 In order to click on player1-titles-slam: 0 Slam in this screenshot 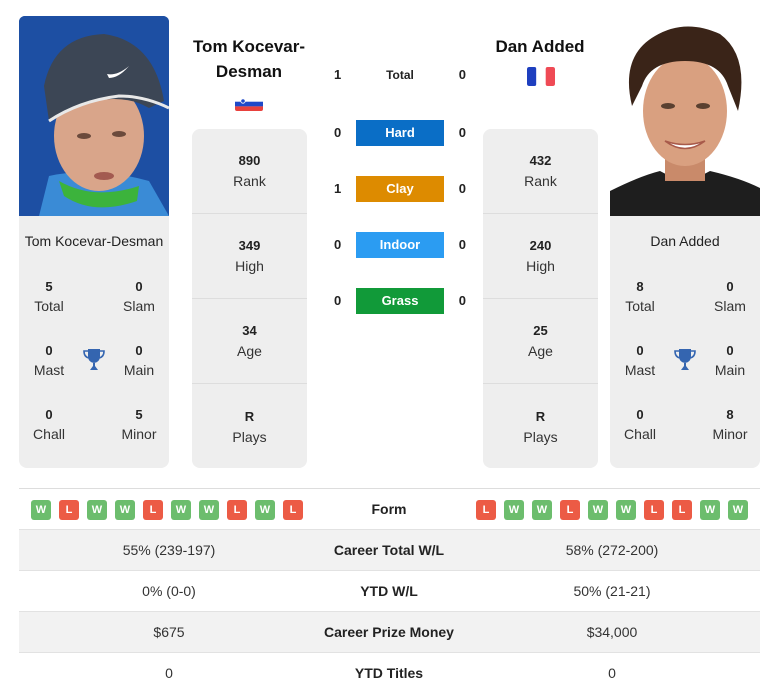, I will do `click(139, 297)`.